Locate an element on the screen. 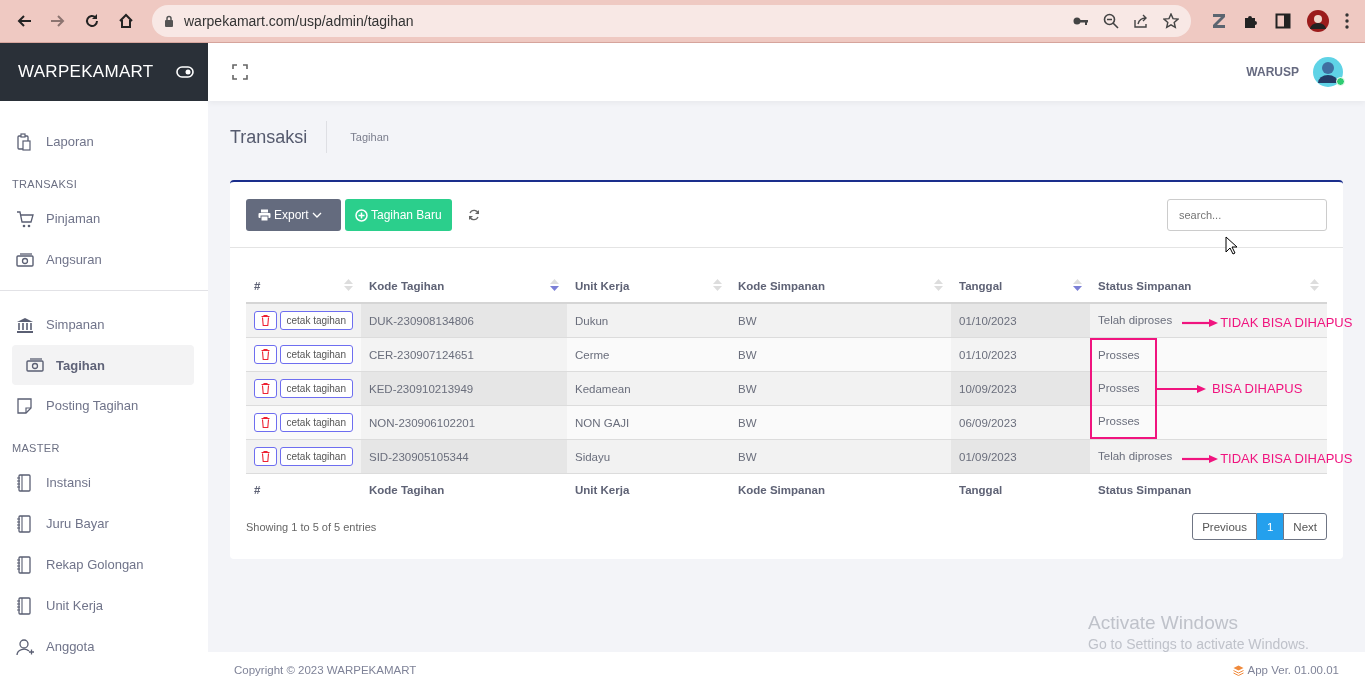 The width and height of the screenshot is (1365, 688). table-cell: NON-230906102201 is located at coordinates (464, 422).